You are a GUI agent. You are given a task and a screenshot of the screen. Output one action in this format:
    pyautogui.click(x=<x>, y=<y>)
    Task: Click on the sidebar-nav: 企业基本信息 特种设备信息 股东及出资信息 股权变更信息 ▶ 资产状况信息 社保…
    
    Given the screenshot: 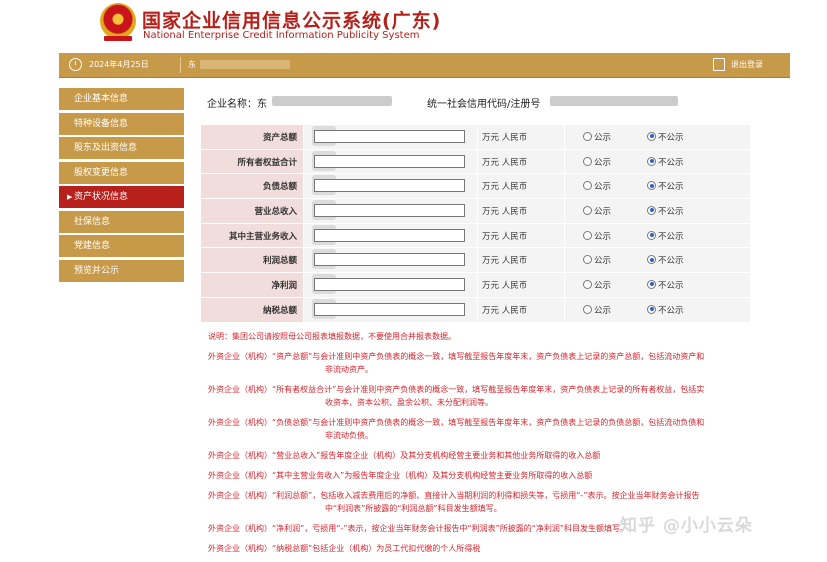 What is the action you would take?
    pyautogui.click(x=121, y=186)
    